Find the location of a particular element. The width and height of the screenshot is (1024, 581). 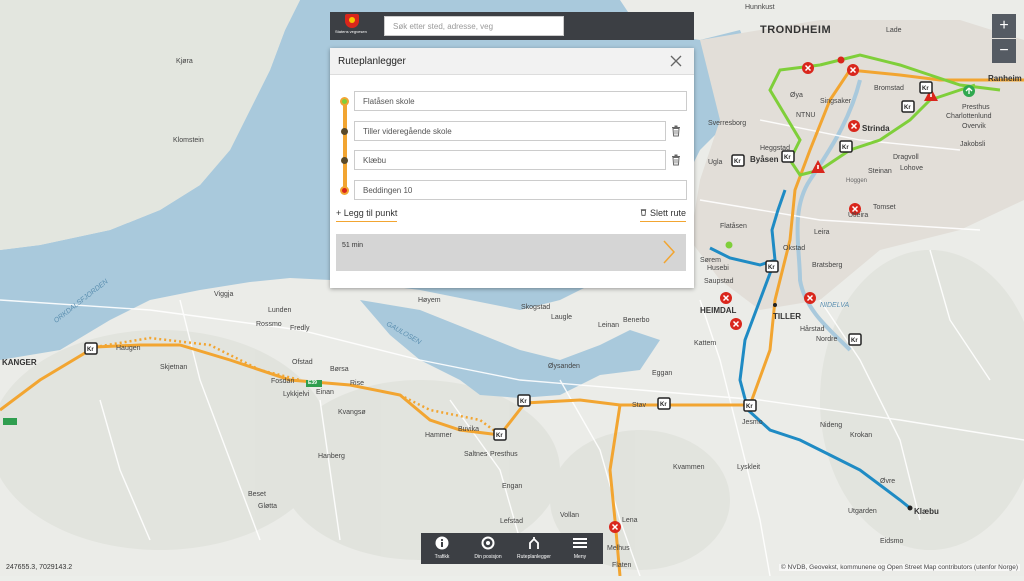

map-label-leinan: Leinan is located at coordinates (609, 325).